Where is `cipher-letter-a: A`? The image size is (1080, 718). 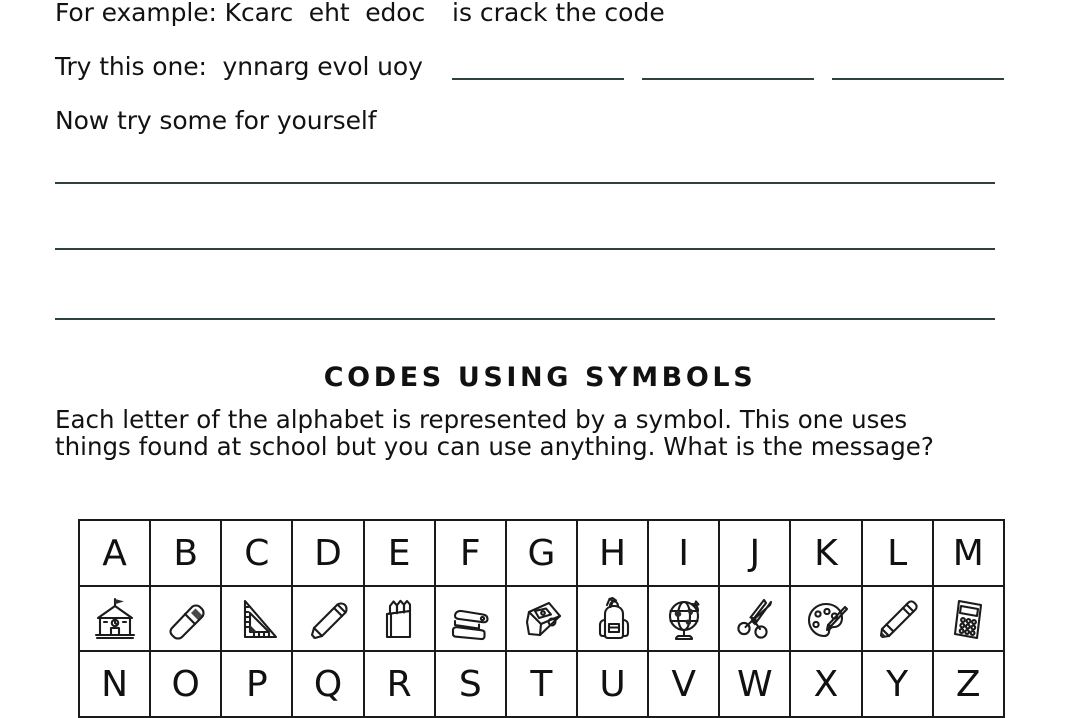
cipher-letter-a: A is located at coordinates (114, 553).